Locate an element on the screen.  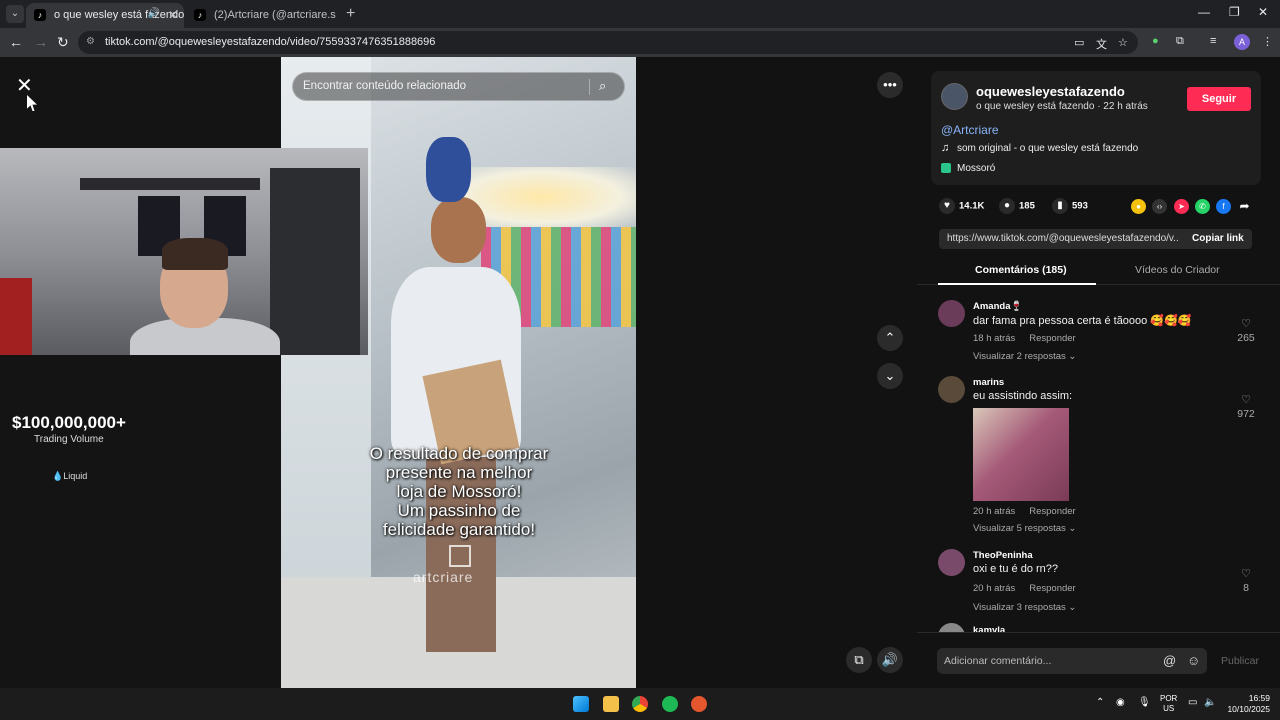
publish-button: Publicar is located at coordinates (1240, 661).